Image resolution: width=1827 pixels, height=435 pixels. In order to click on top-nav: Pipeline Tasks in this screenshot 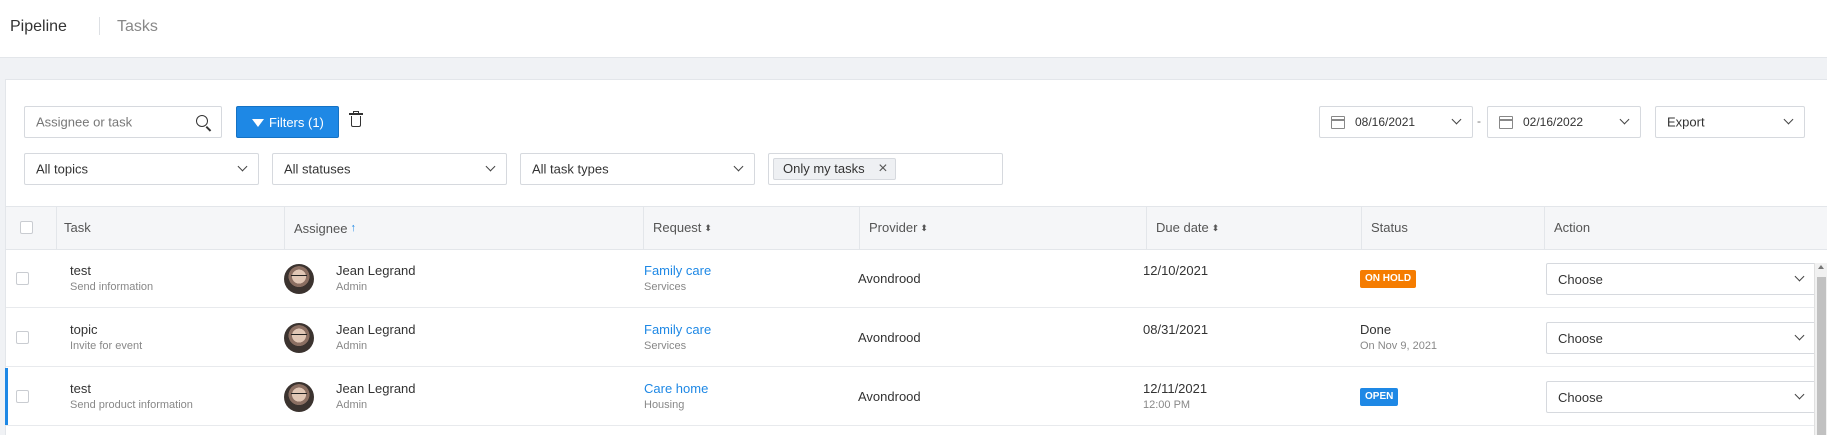, I will do `click(913, 29)`.